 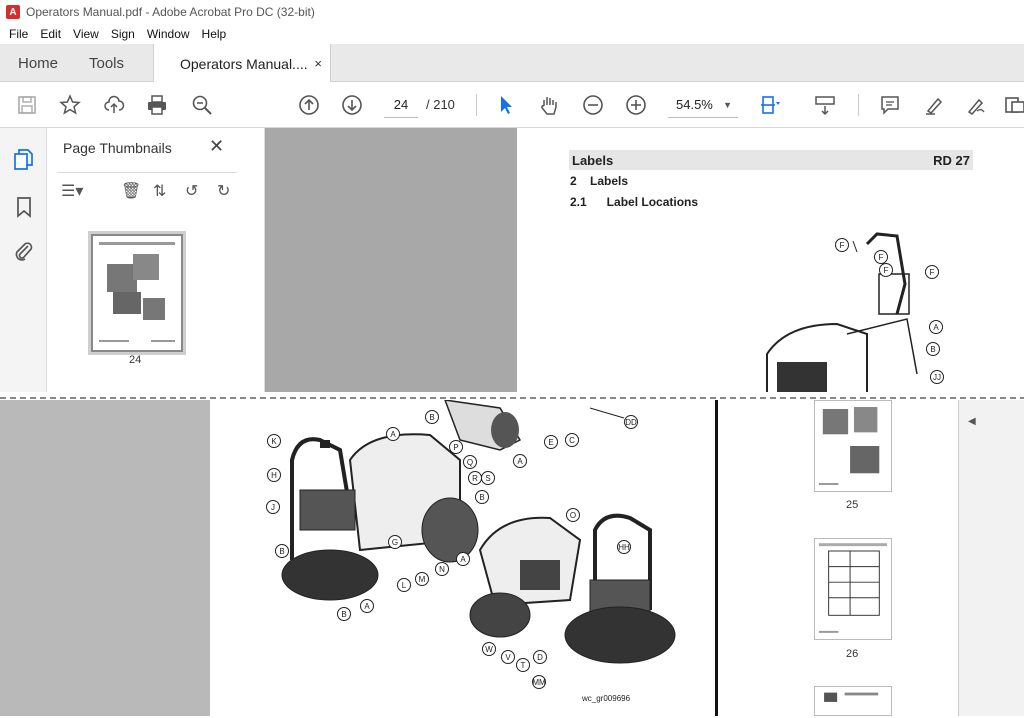 I want to click on zoom-out-icon, so click(x=593, y=105).